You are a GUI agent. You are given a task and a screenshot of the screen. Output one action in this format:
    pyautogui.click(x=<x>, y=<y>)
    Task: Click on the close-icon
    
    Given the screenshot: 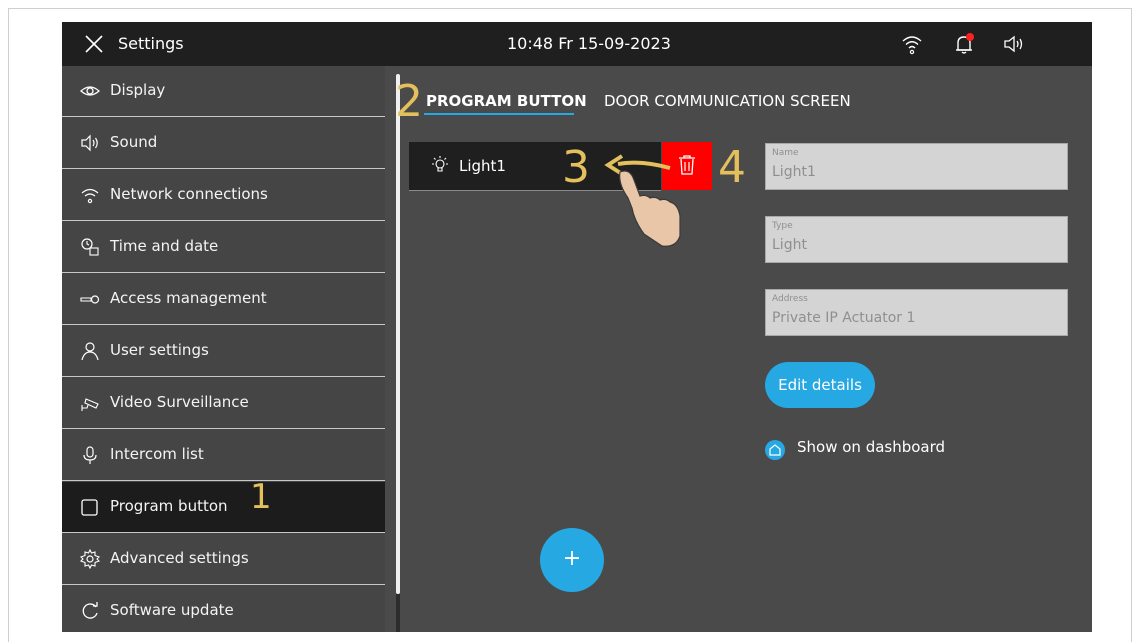 What is the action you would take?
    pyautogui.click(x=94, y=44)
    